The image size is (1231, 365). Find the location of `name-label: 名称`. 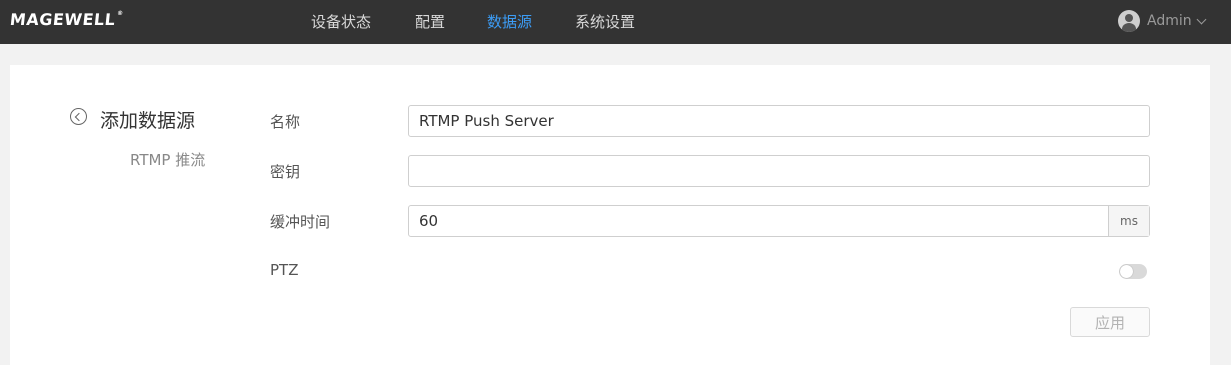

name-label: 名称 is located at coordinates (285, 122).